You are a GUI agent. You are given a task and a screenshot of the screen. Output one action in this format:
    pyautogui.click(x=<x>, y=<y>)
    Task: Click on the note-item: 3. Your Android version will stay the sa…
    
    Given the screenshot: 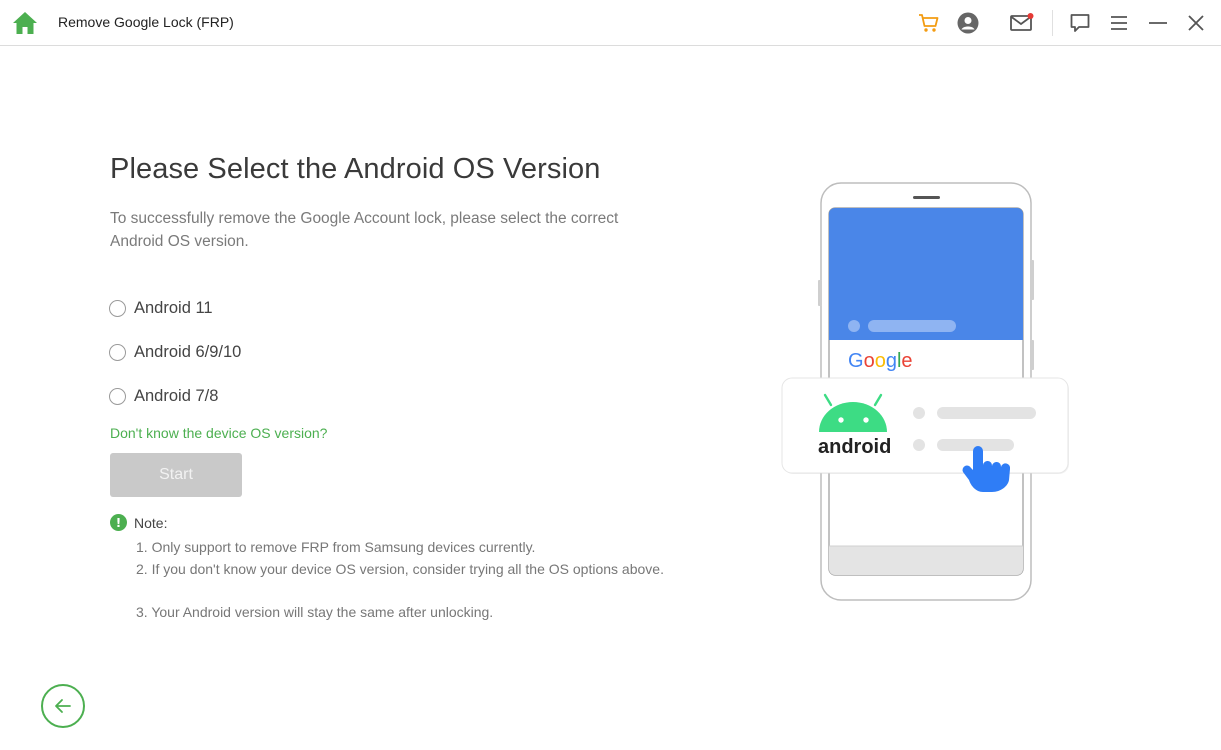 What is the action you would take?
    pyautogui.click(x=315, y=612)
    